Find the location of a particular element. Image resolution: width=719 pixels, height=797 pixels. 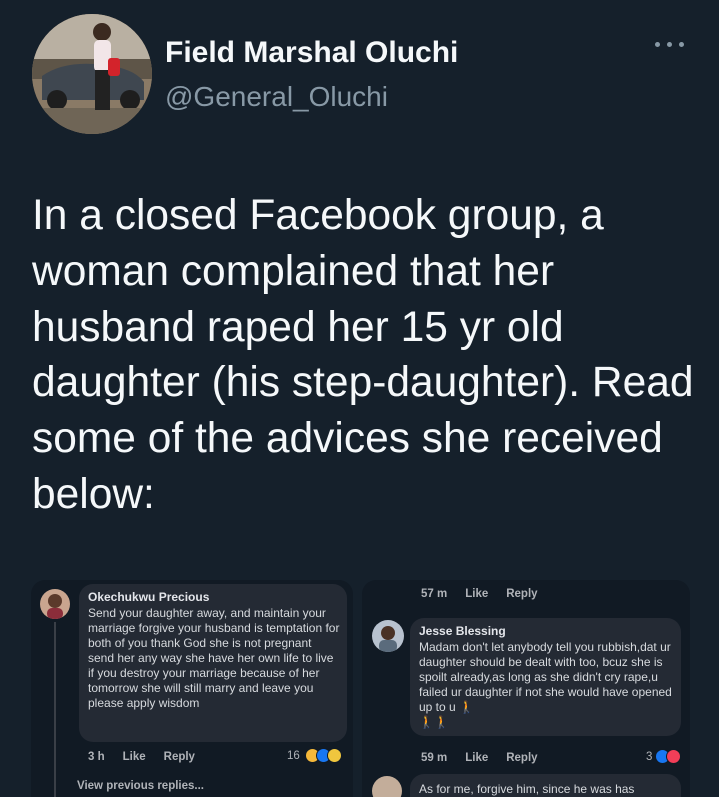

previous-like-button: Like is located at coordinates (476, 594).